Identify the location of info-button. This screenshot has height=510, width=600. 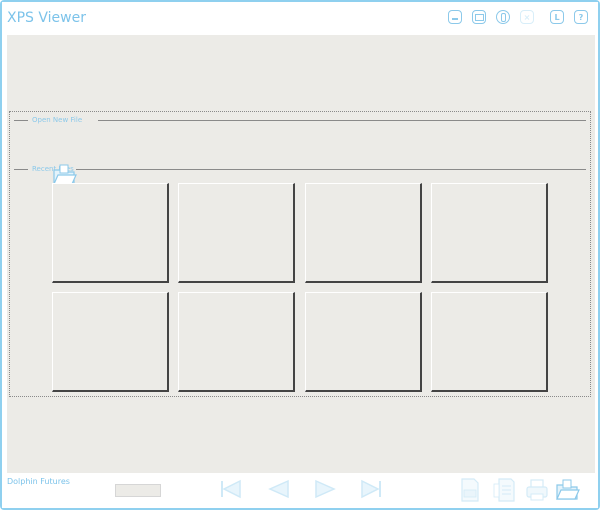
(503, 17).